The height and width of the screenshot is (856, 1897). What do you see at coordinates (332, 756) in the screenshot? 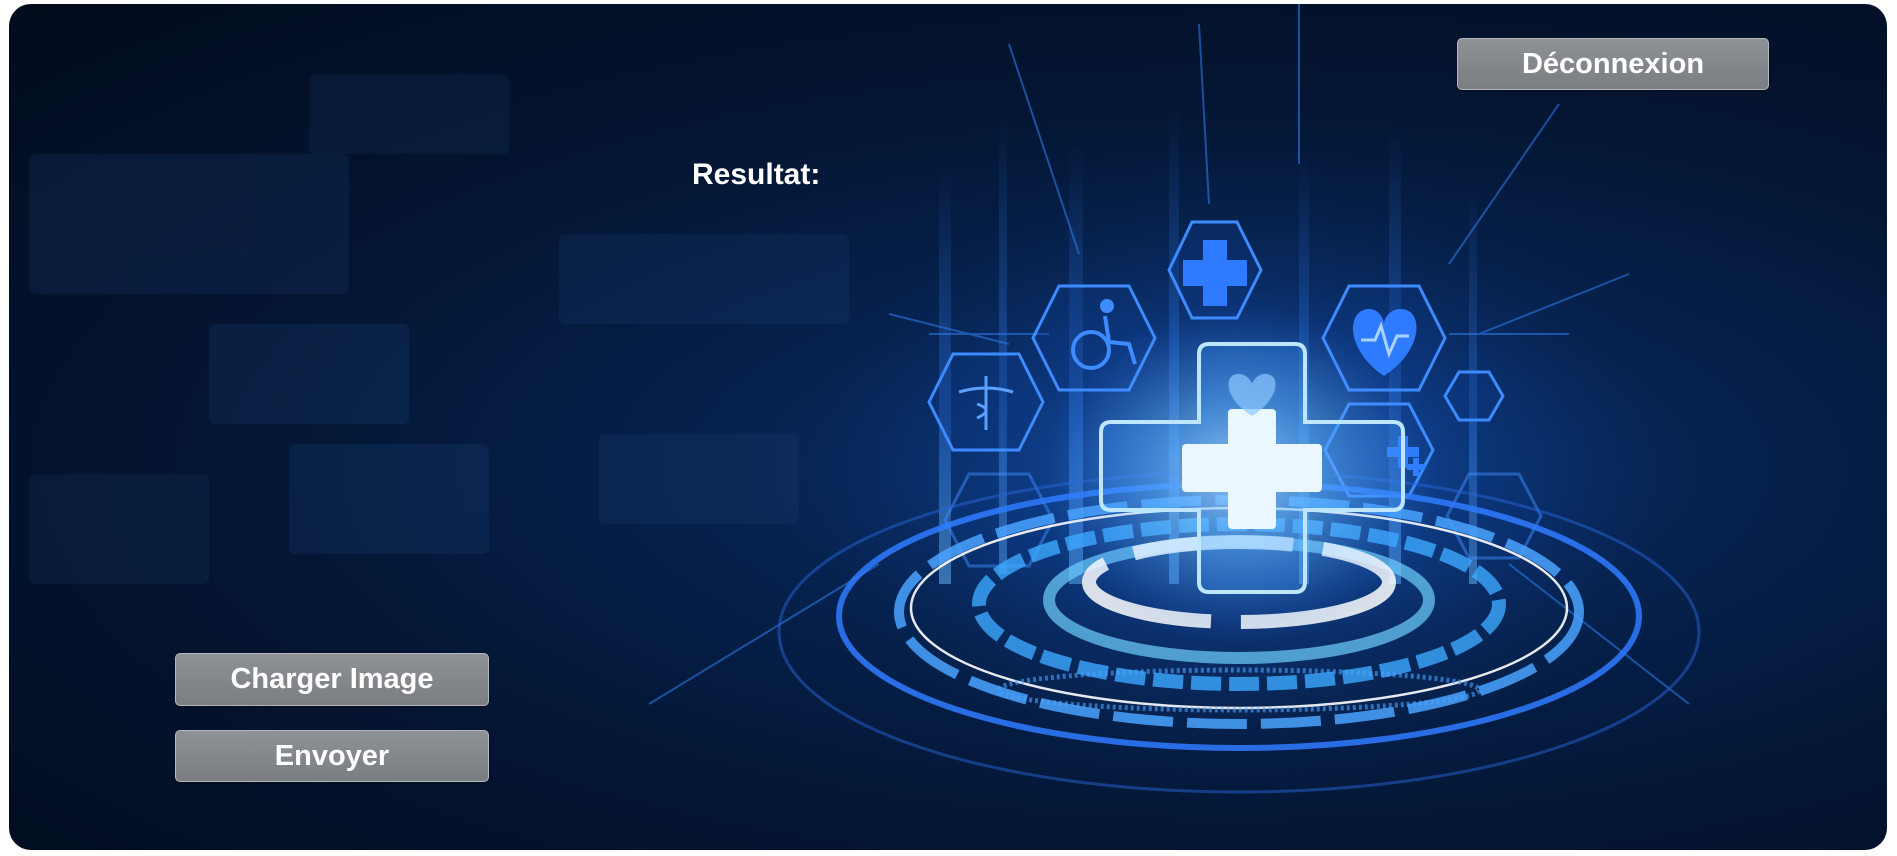
I see `send-button: Envoyer` at bounding box center [332, 756].